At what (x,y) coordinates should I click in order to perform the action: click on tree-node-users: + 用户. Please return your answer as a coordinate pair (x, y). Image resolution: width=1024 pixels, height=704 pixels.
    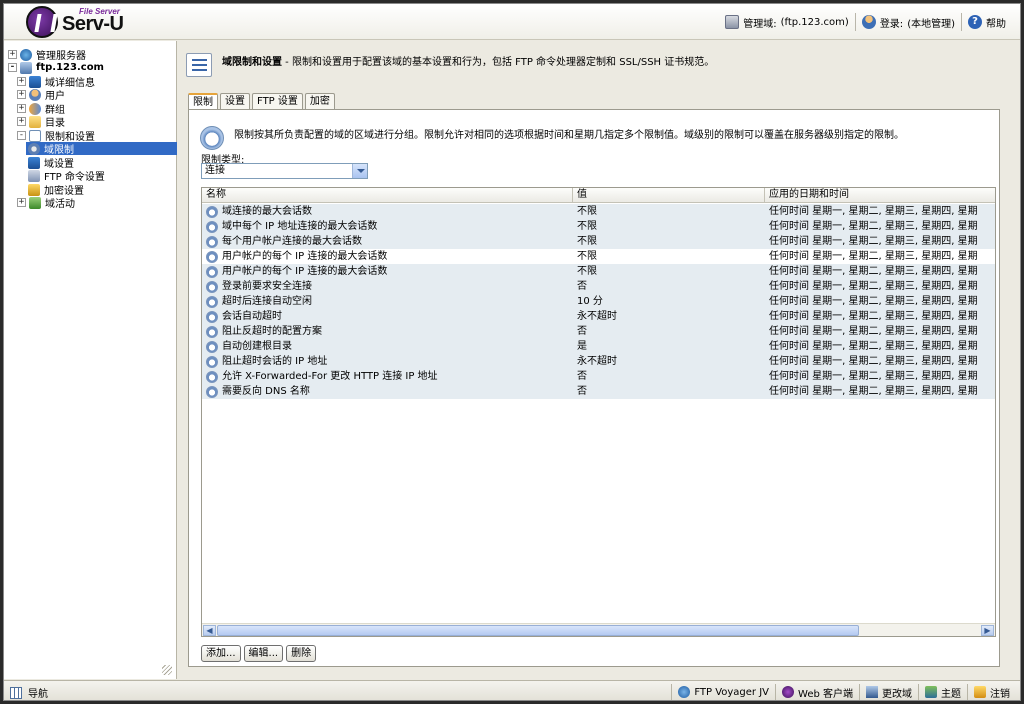
    Looking at the image, I should click on (41, 95).